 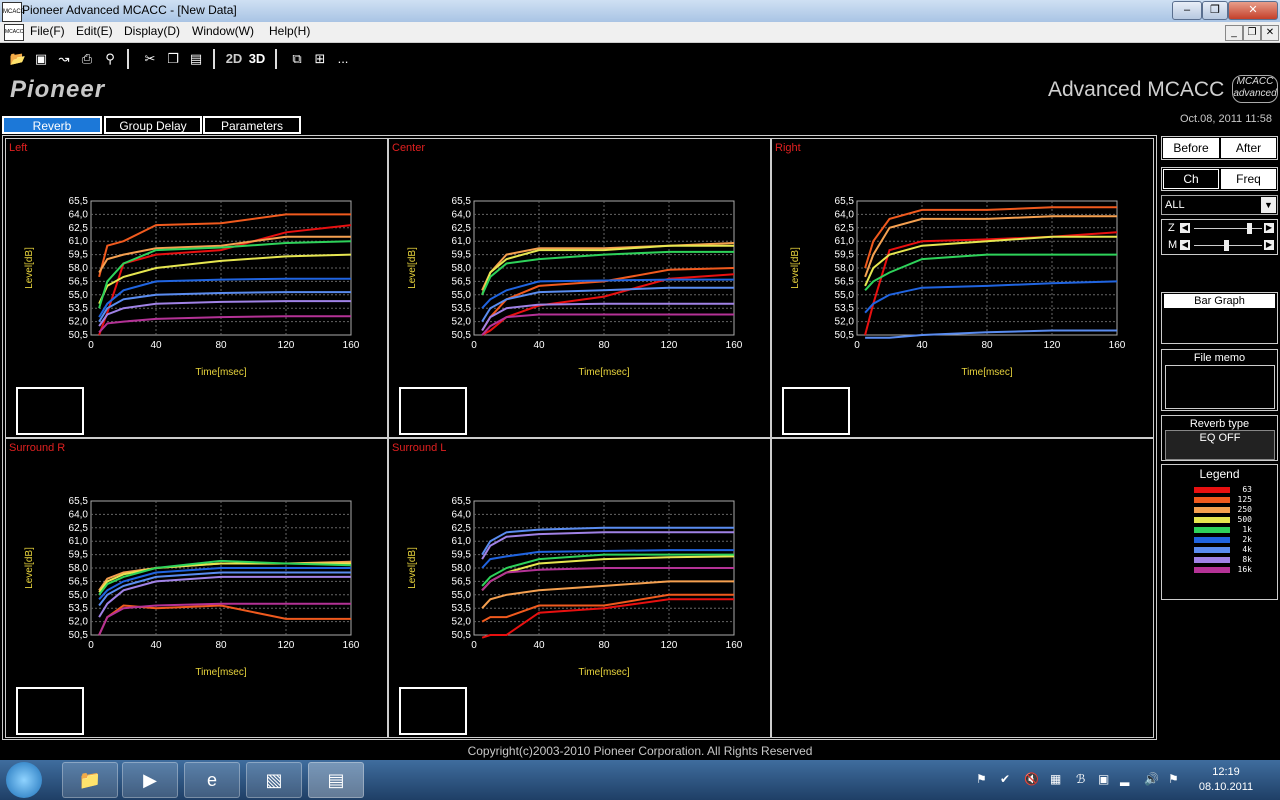 What do you see at coordinates (47, 31) in the screenshot?
I see `menu-file: File(F)` at bounding box center [47, 31].